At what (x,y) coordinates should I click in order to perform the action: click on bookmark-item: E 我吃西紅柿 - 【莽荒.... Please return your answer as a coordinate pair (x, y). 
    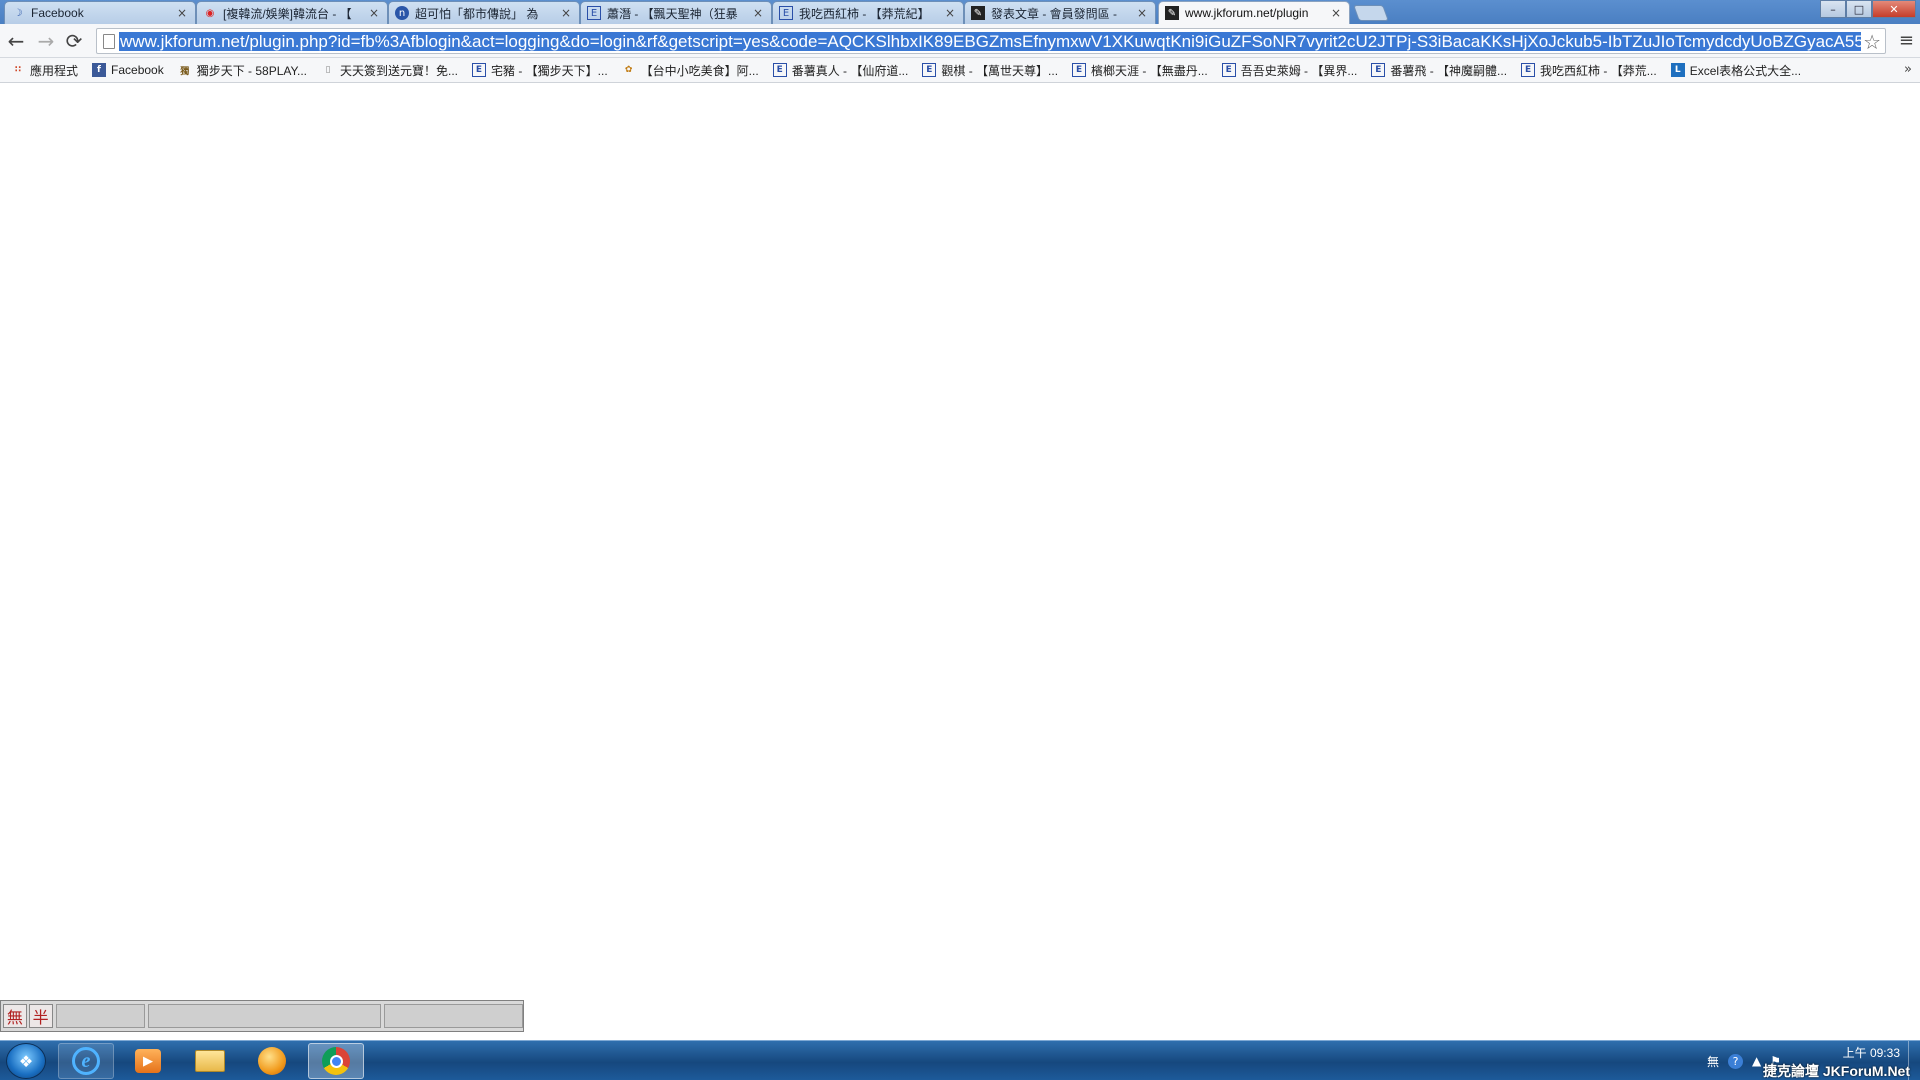
    Looking at the image, I should click on (1589, 70).